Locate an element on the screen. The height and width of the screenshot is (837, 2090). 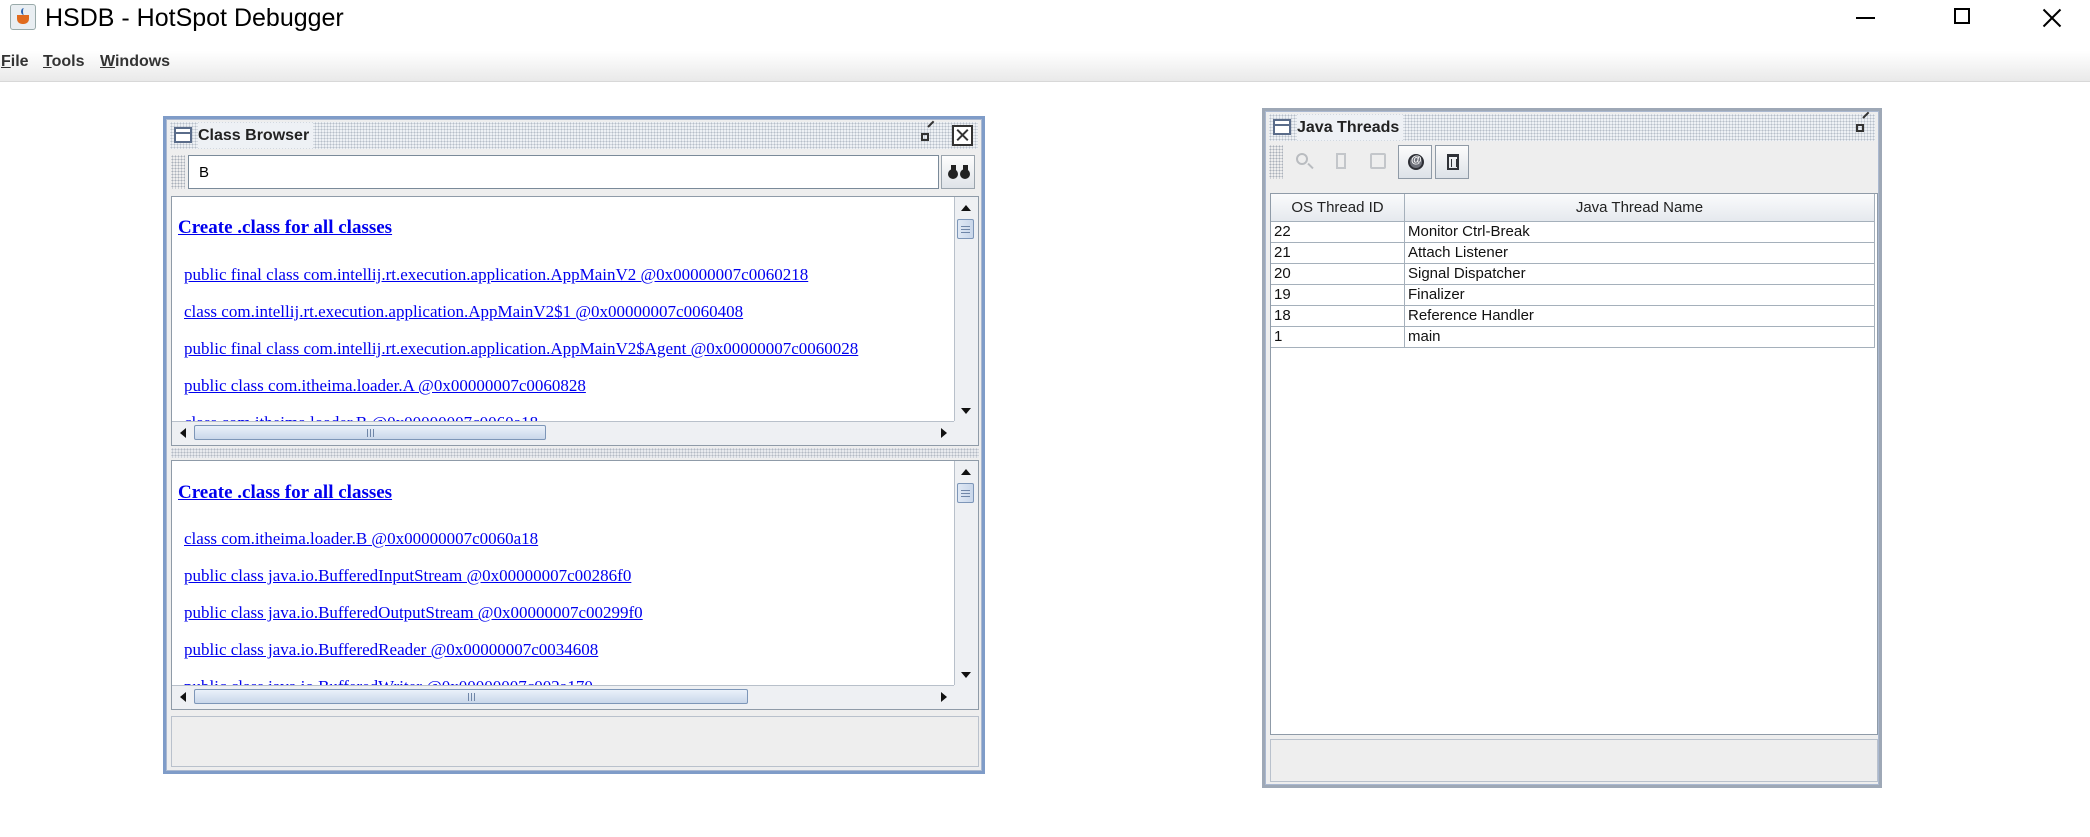
thread-name-cell: Signal Dispatcher is located at coordinates (1640, 274).